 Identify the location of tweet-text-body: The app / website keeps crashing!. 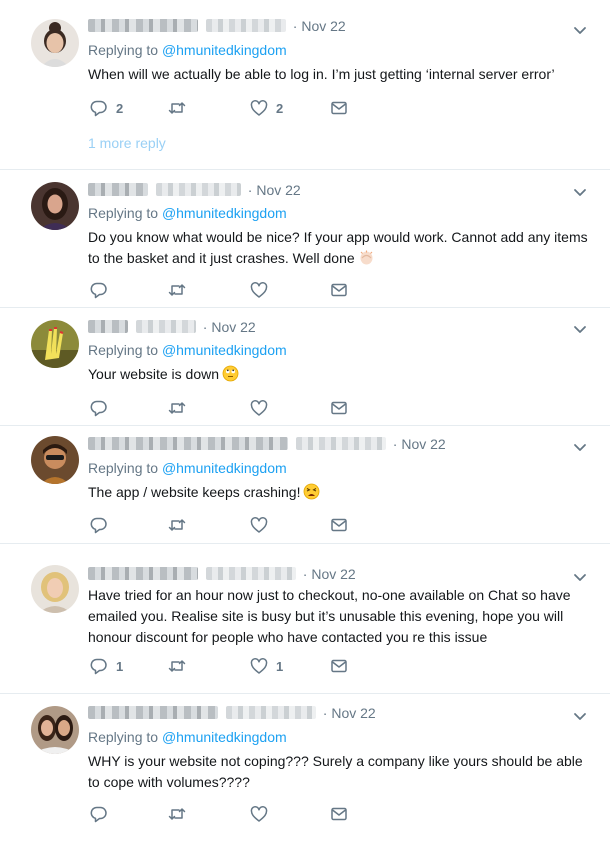
(194, 492).